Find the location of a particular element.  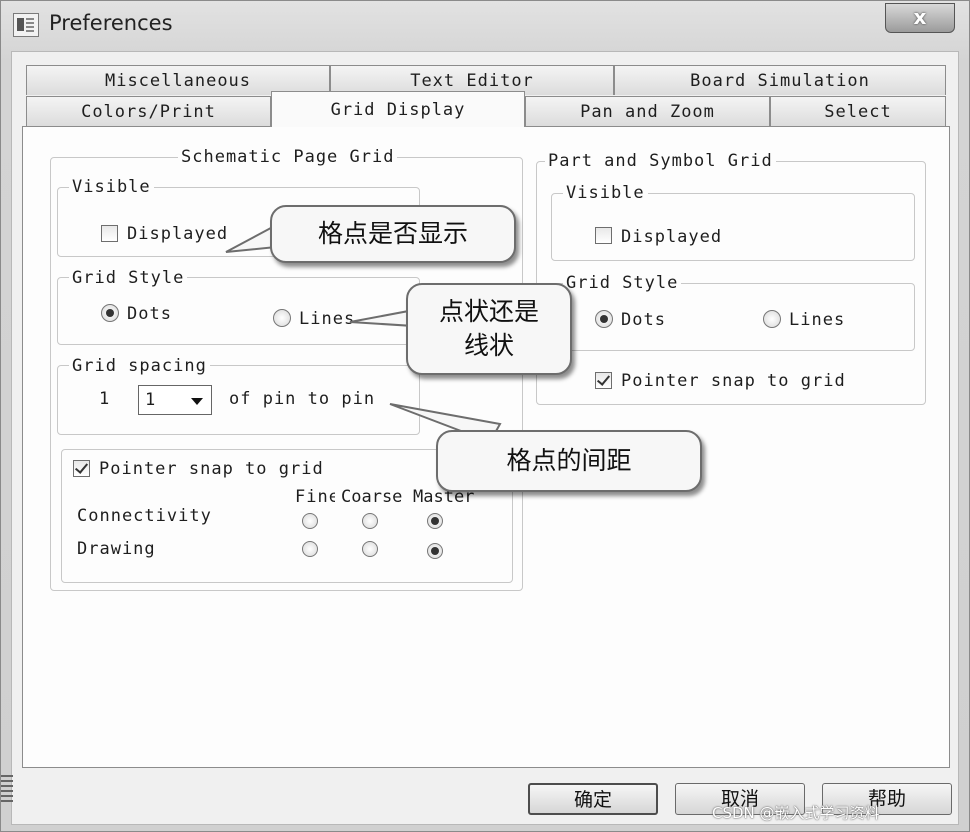

watermark: CSDN @嵌入式学习资料 is located at coordinates (796, 813).